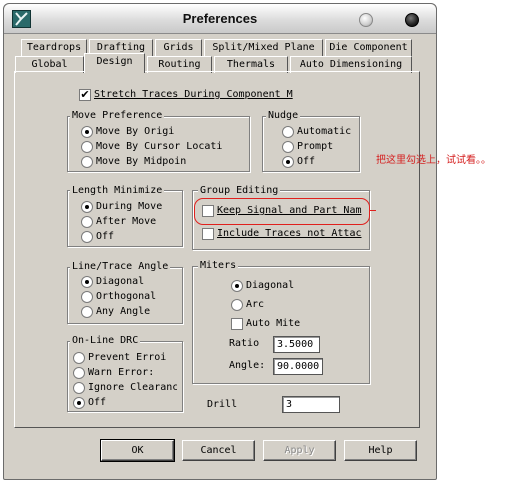  Describe the element at coordinates (289, 233) in the screenshot. I see `option-label: Include Traces not Attac` at that location.